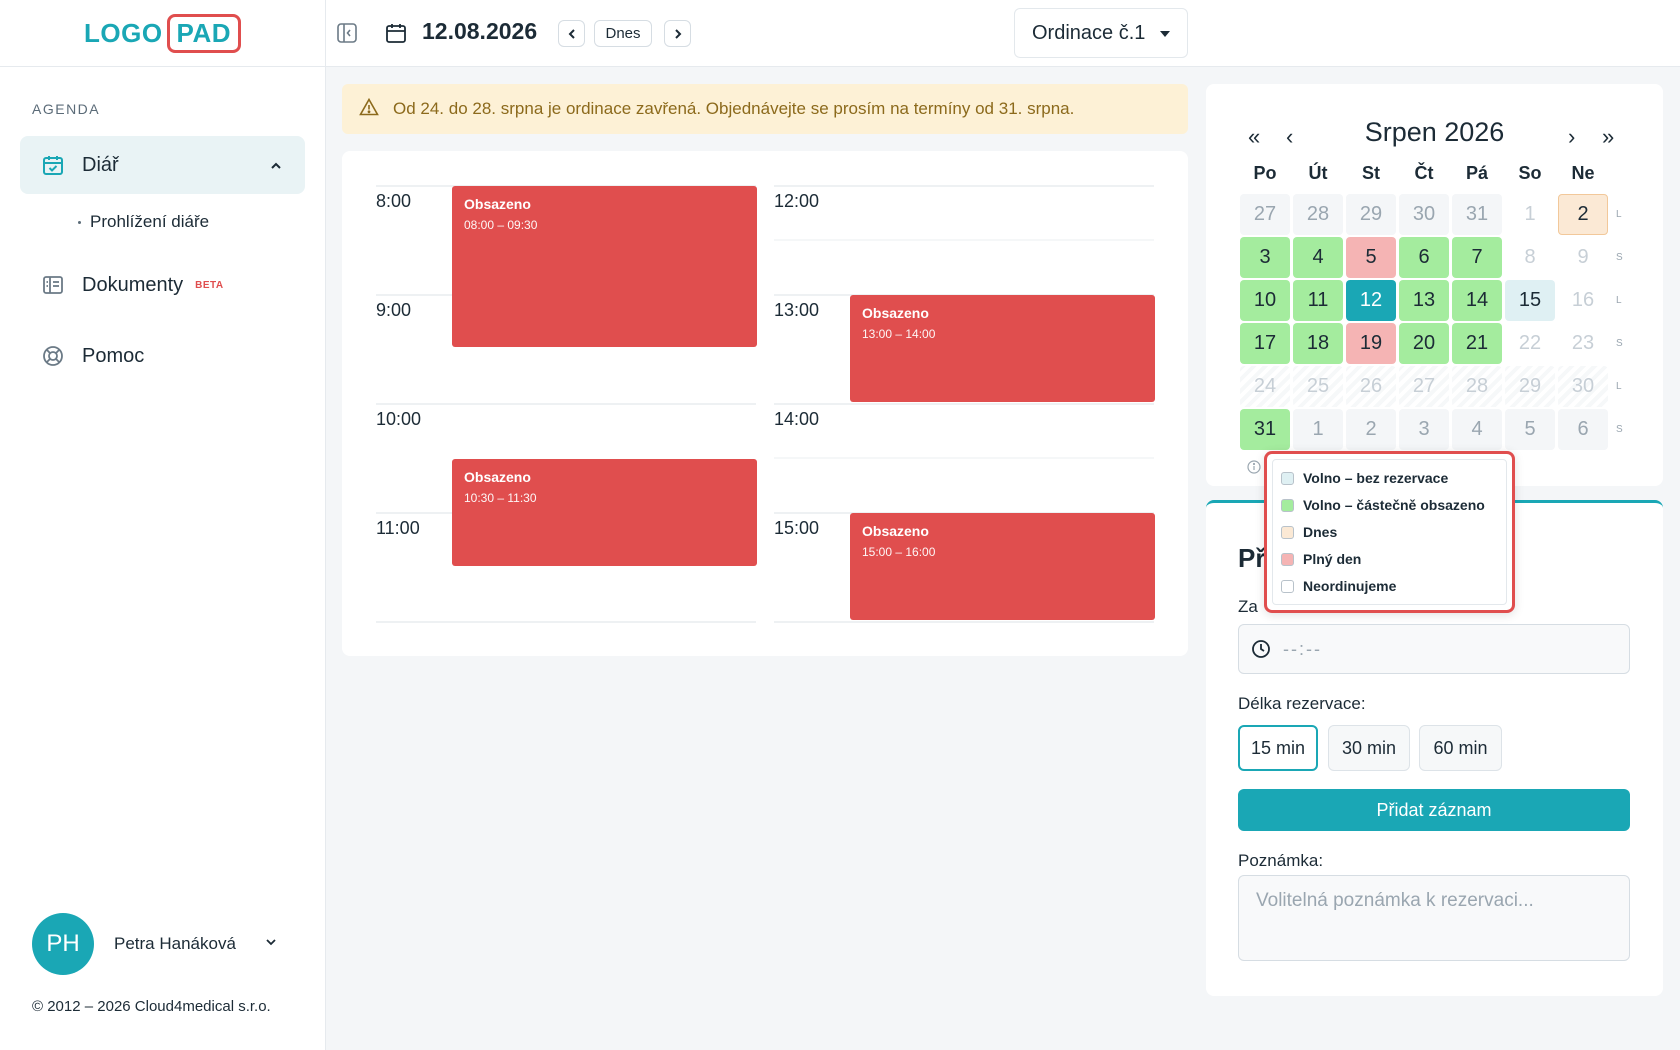 The image size is (1680, 1050). What do you see at coordinates (1265, 386) in the screenshot?
I see `calendar-day: 24` at bounding box center [1265, 386].